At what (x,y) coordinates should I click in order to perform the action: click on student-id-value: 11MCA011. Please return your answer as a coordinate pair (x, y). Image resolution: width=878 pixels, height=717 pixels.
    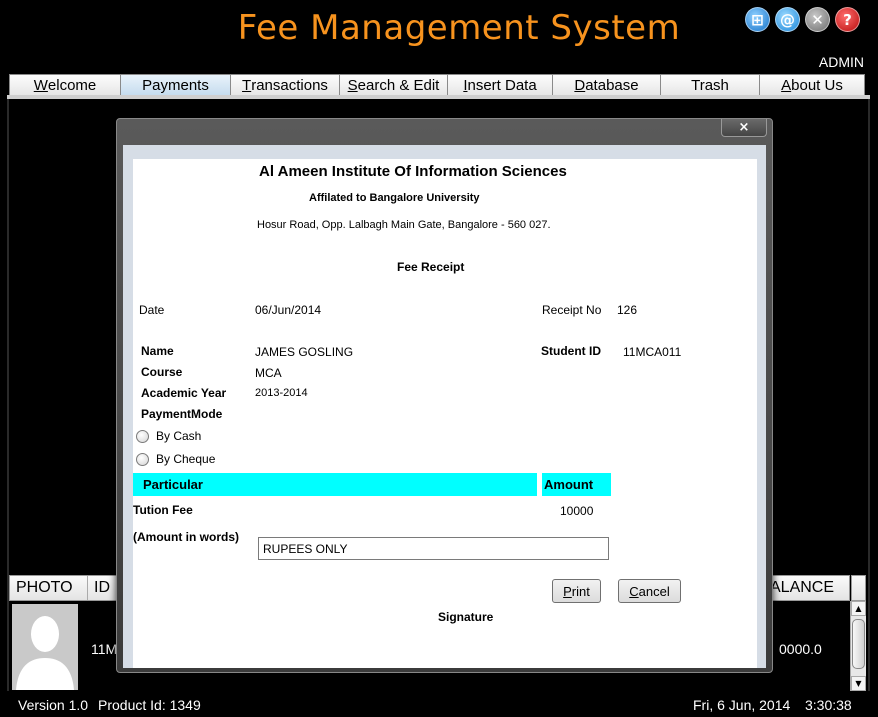
    Looking at the image, I should click on (652, 352).